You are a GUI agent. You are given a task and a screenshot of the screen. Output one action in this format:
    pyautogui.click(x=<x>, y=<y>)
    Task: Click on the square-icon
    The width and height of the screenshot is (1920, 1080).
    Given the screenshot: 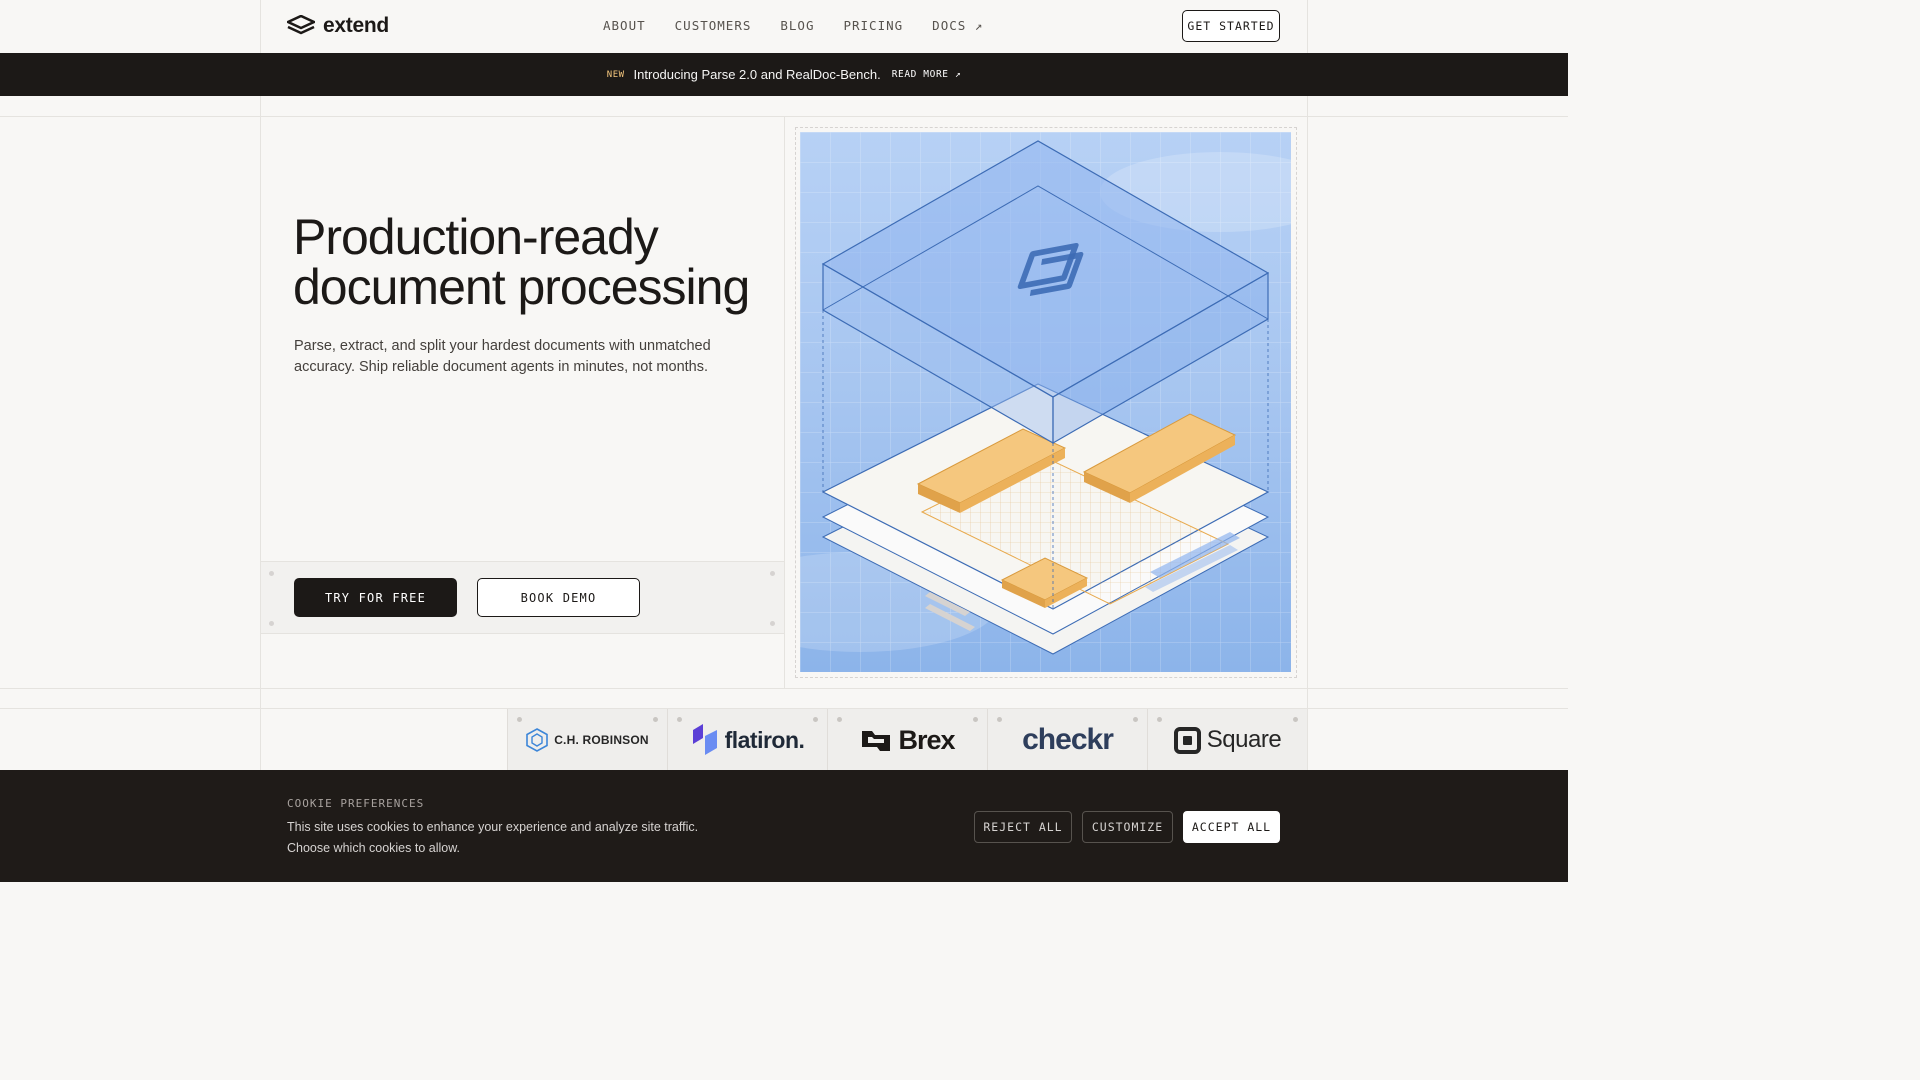 What is the action you would take?
    pyautogui.click(x=1187, y=740)
    